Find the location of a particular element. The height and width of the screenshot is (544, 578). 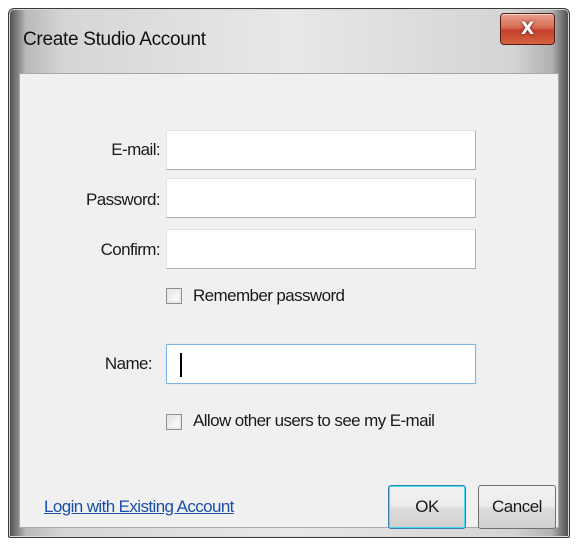

remember-password-checkbox is located at coordinates (174, 296).